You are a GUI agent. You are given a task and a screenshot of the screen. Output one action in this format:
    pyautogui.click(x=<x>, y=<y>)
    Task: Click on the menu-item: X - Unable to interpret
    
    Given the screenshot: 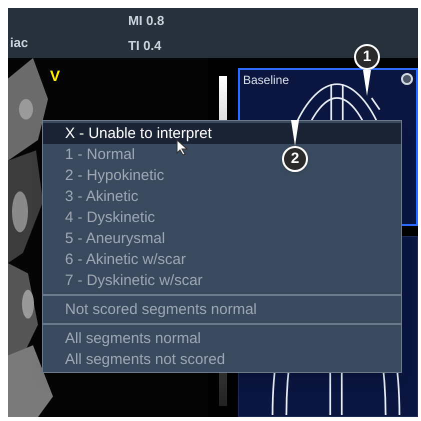 What is the action you would take?
    pyautogui.click(x=222, y=133)
    